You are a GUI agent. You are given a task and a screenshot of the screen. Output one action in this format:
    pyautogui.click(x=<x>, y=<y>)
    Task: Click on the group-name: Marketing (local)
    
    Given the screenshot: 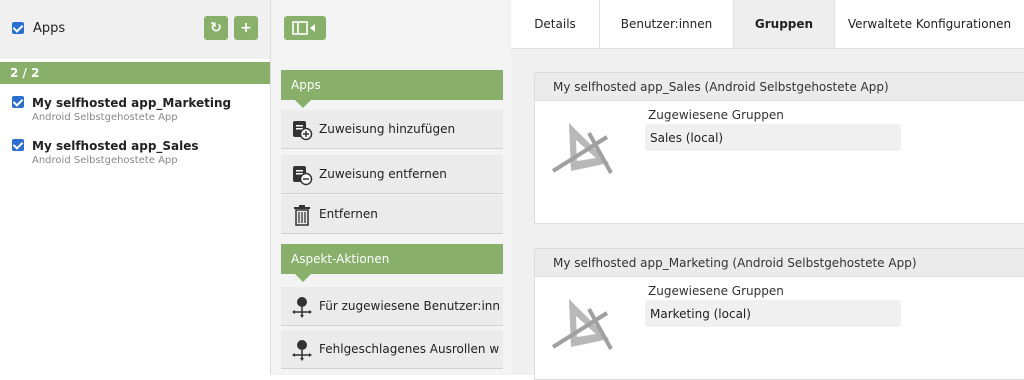 What is the action you would take?
    pyautogui.click(x=700, y=314)
    